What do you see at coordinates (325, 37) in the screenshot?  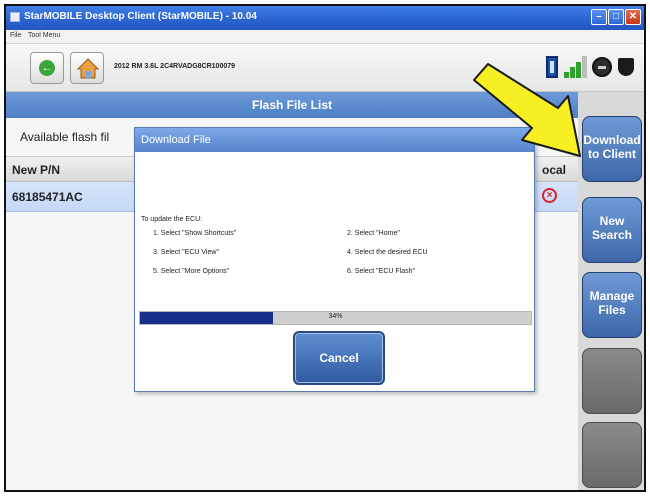 I see `menu-bar: File Tool Menu` at bounding box center [325, 37].